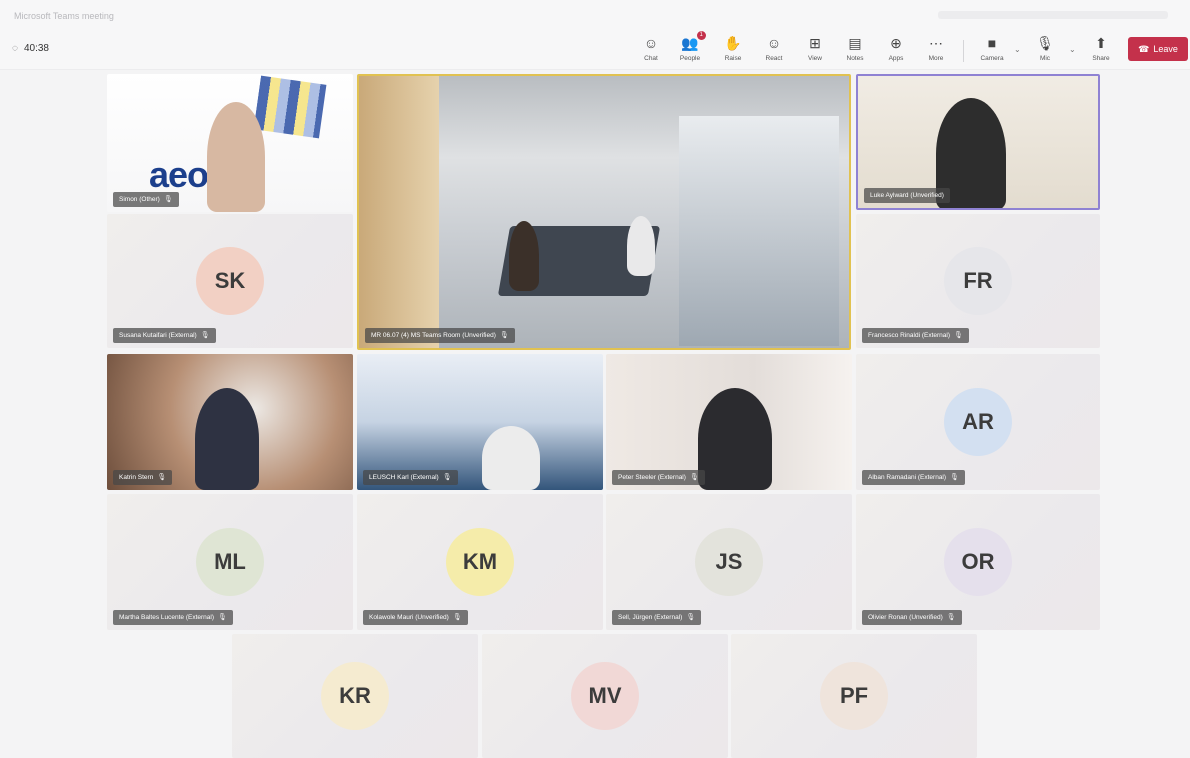 The height and width of the screenshot is (758, 1190). I want to click on share-icon: ⬆, so click(1101, 43).